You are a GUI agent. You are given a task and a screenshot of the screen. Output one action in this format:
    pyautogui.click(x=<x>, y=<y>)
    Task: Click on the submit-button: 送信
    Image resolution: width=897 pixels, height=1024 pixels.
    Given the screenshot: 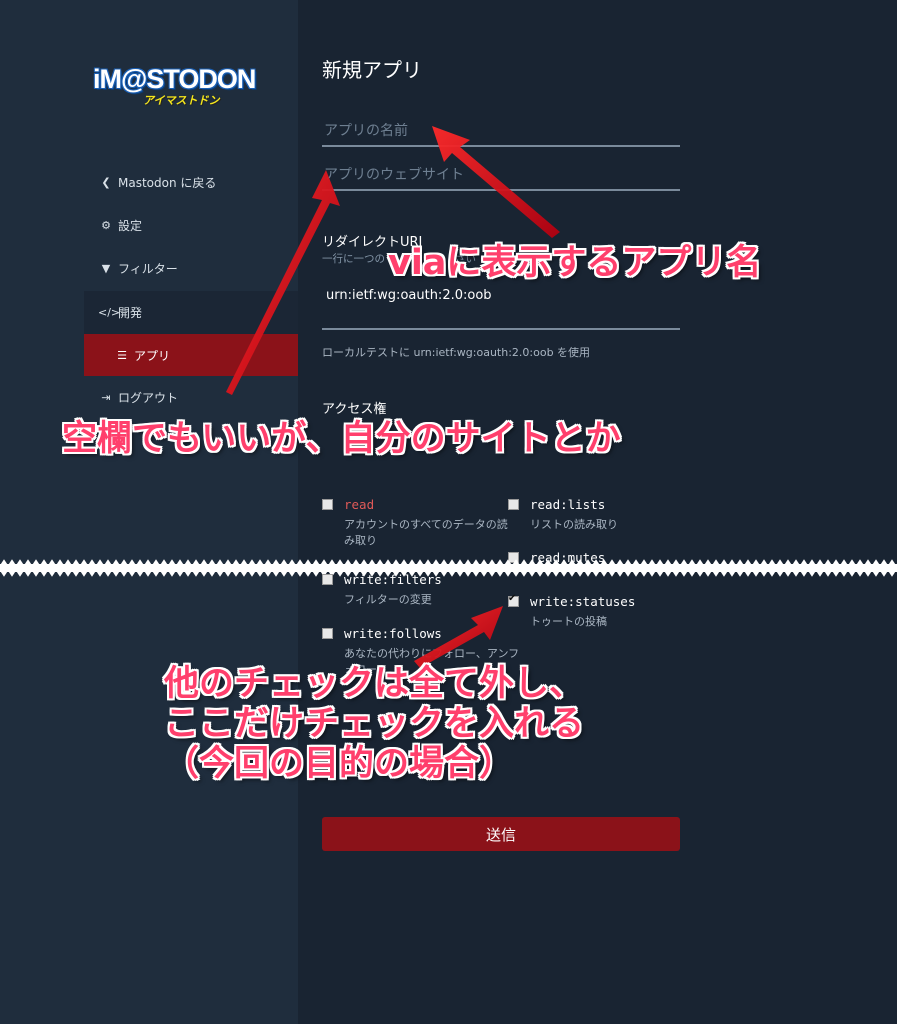 What is the action you would take?
    pyautogui.click(x=501, y=834)
    